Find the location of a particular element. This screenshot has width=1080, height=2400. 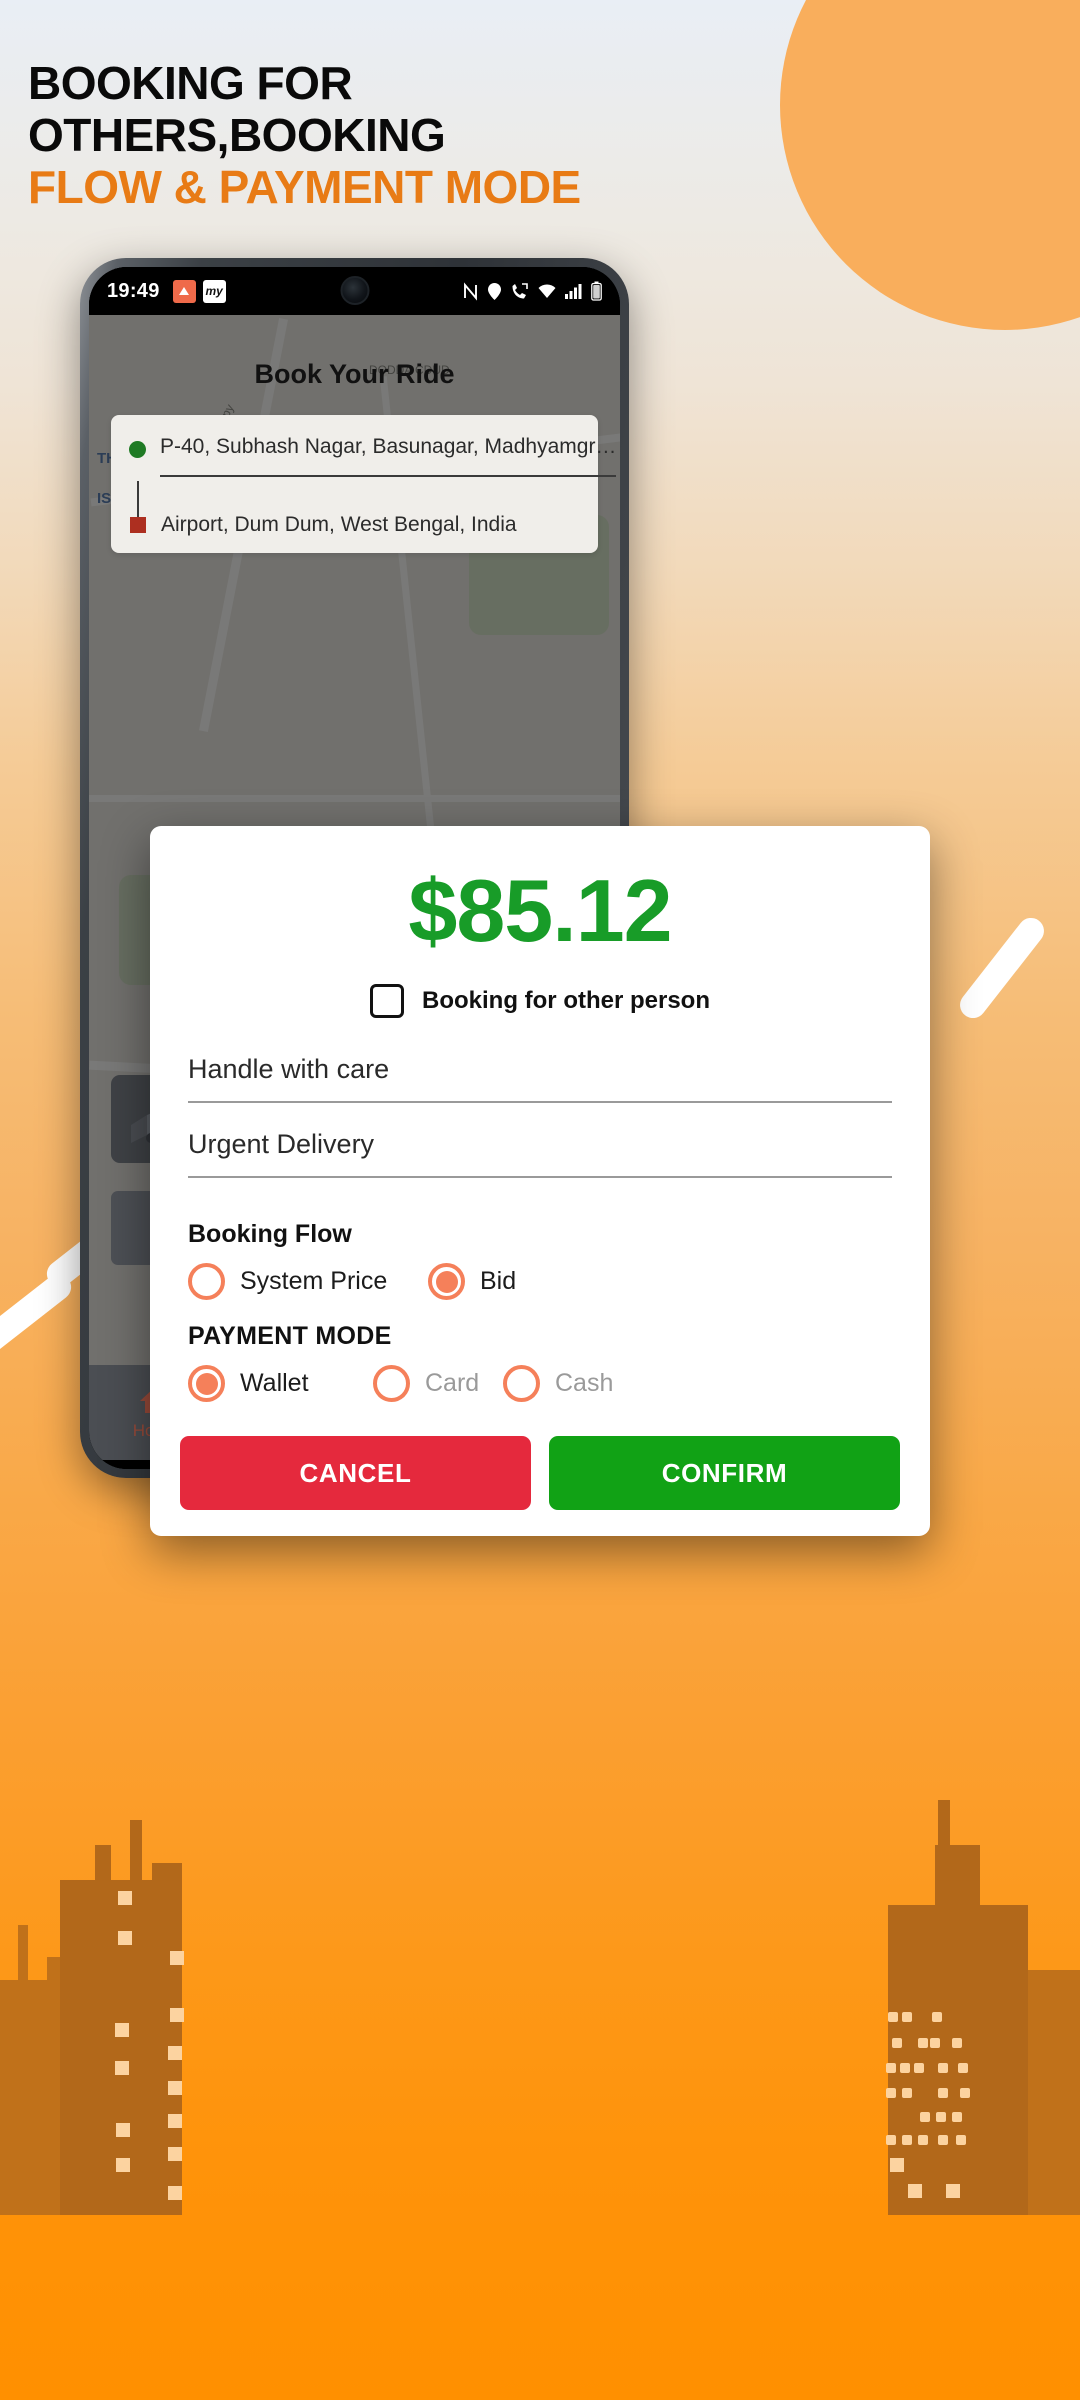

status-bar-system-icons is located at coordinates (532, 291).